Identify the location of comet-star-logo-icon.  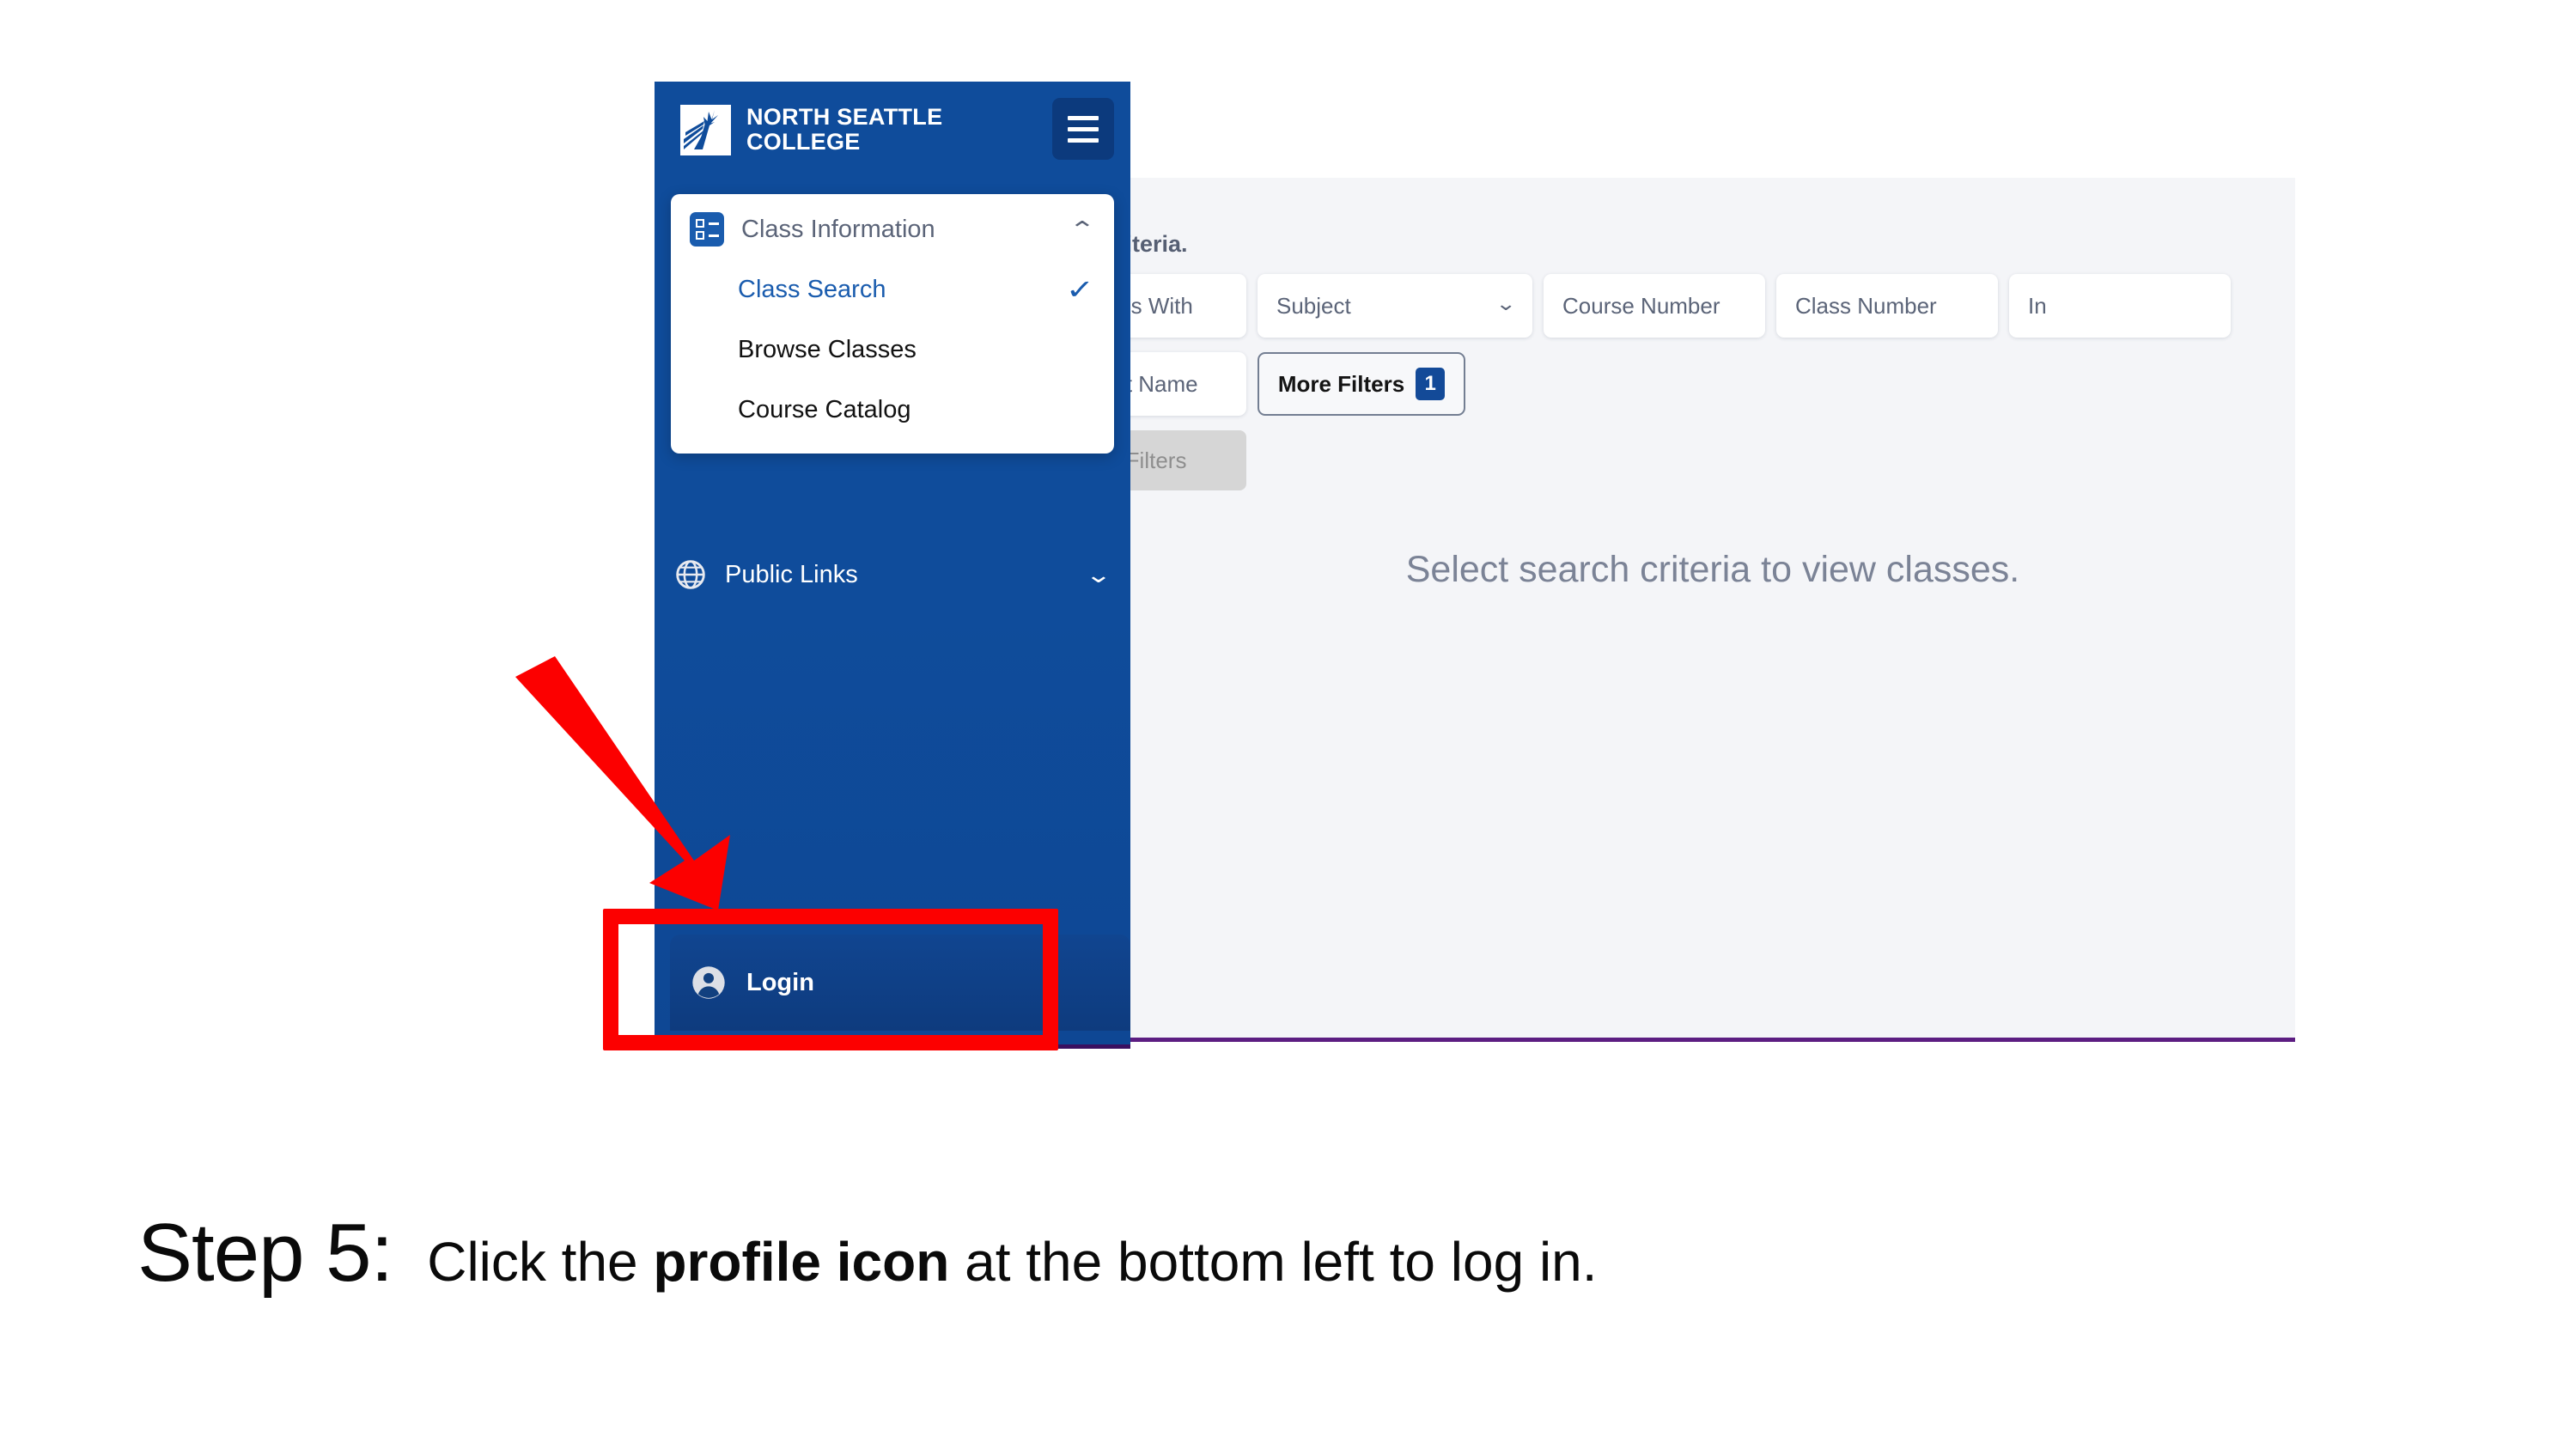
(705, 129).